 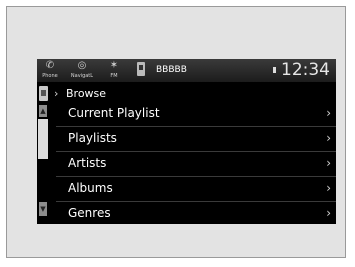 What do you see at coordinates (196, 114) in the screenshot?
I see `list-item-current-playlist: Current Playlist ›` at bounding box center [196, 114].